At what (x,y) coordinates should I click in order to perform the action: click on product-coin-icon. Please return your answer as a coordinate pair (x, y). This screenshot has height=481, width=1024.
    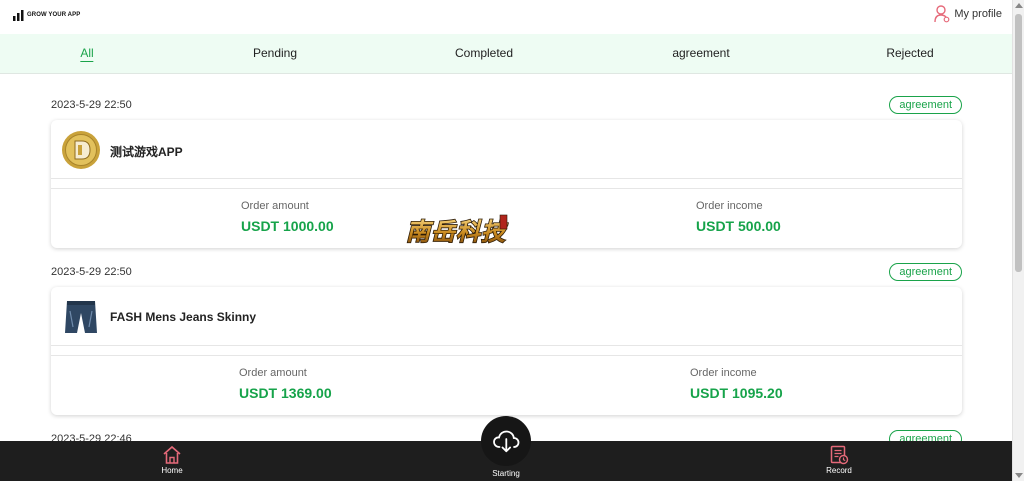
    Looking at the image, I should click on (81, 150).